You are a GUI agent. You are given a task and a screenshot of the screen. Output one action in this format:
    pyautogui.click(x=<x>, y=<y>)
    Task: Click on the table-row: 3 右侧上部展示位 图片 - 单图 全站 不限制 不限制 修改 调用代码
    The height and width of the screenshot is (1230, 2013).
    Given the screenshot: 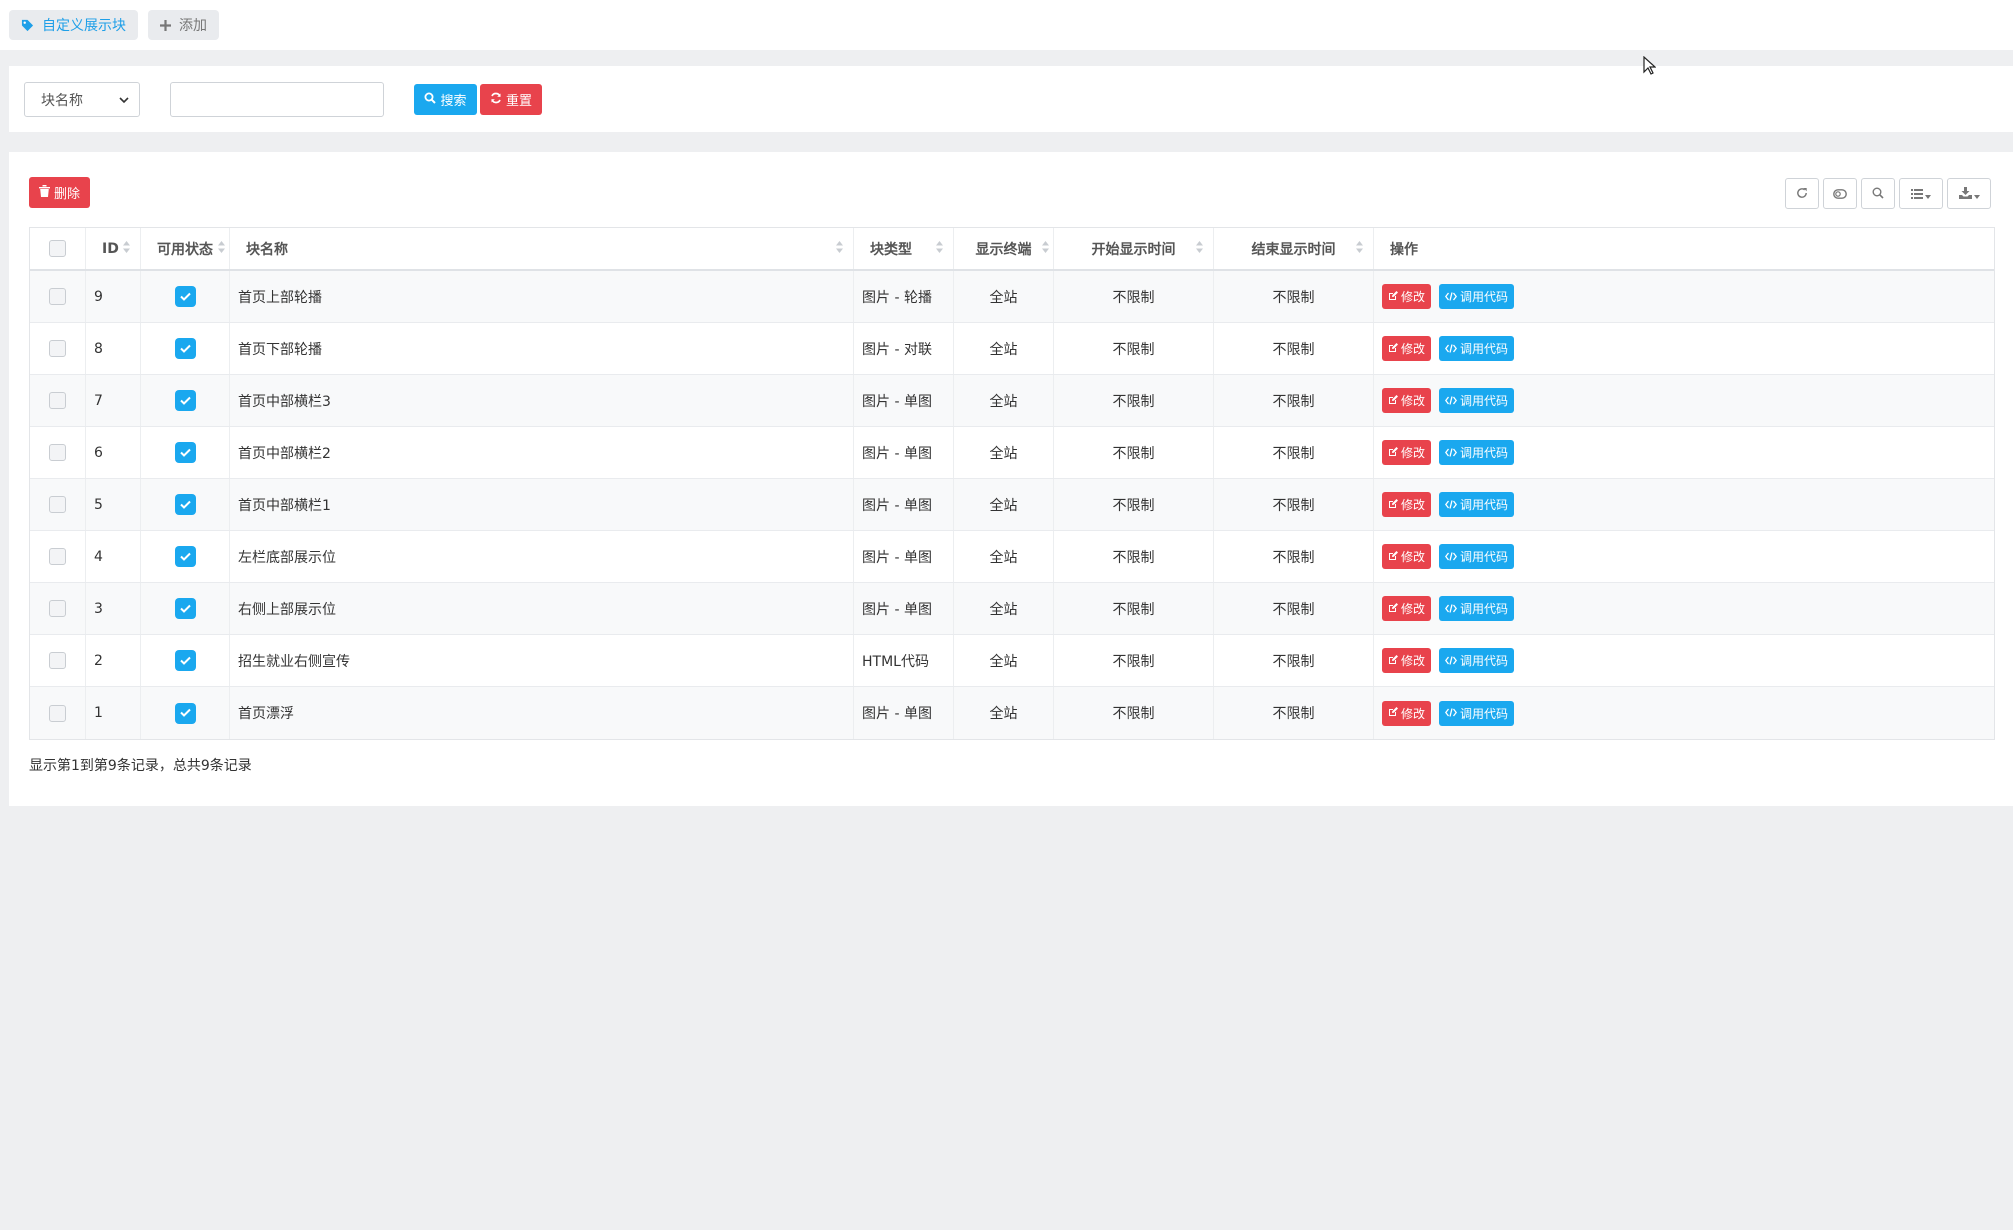 What is the action you would take?
    pyautogui.click(x=1012, y=609)
    